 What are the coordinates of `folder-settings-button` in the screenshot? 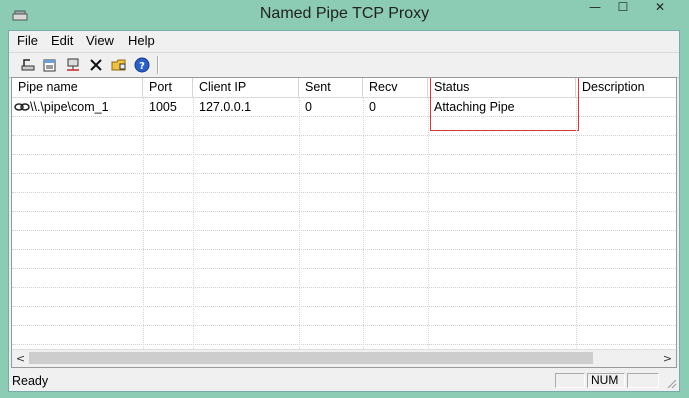 It's located at (119, 65).